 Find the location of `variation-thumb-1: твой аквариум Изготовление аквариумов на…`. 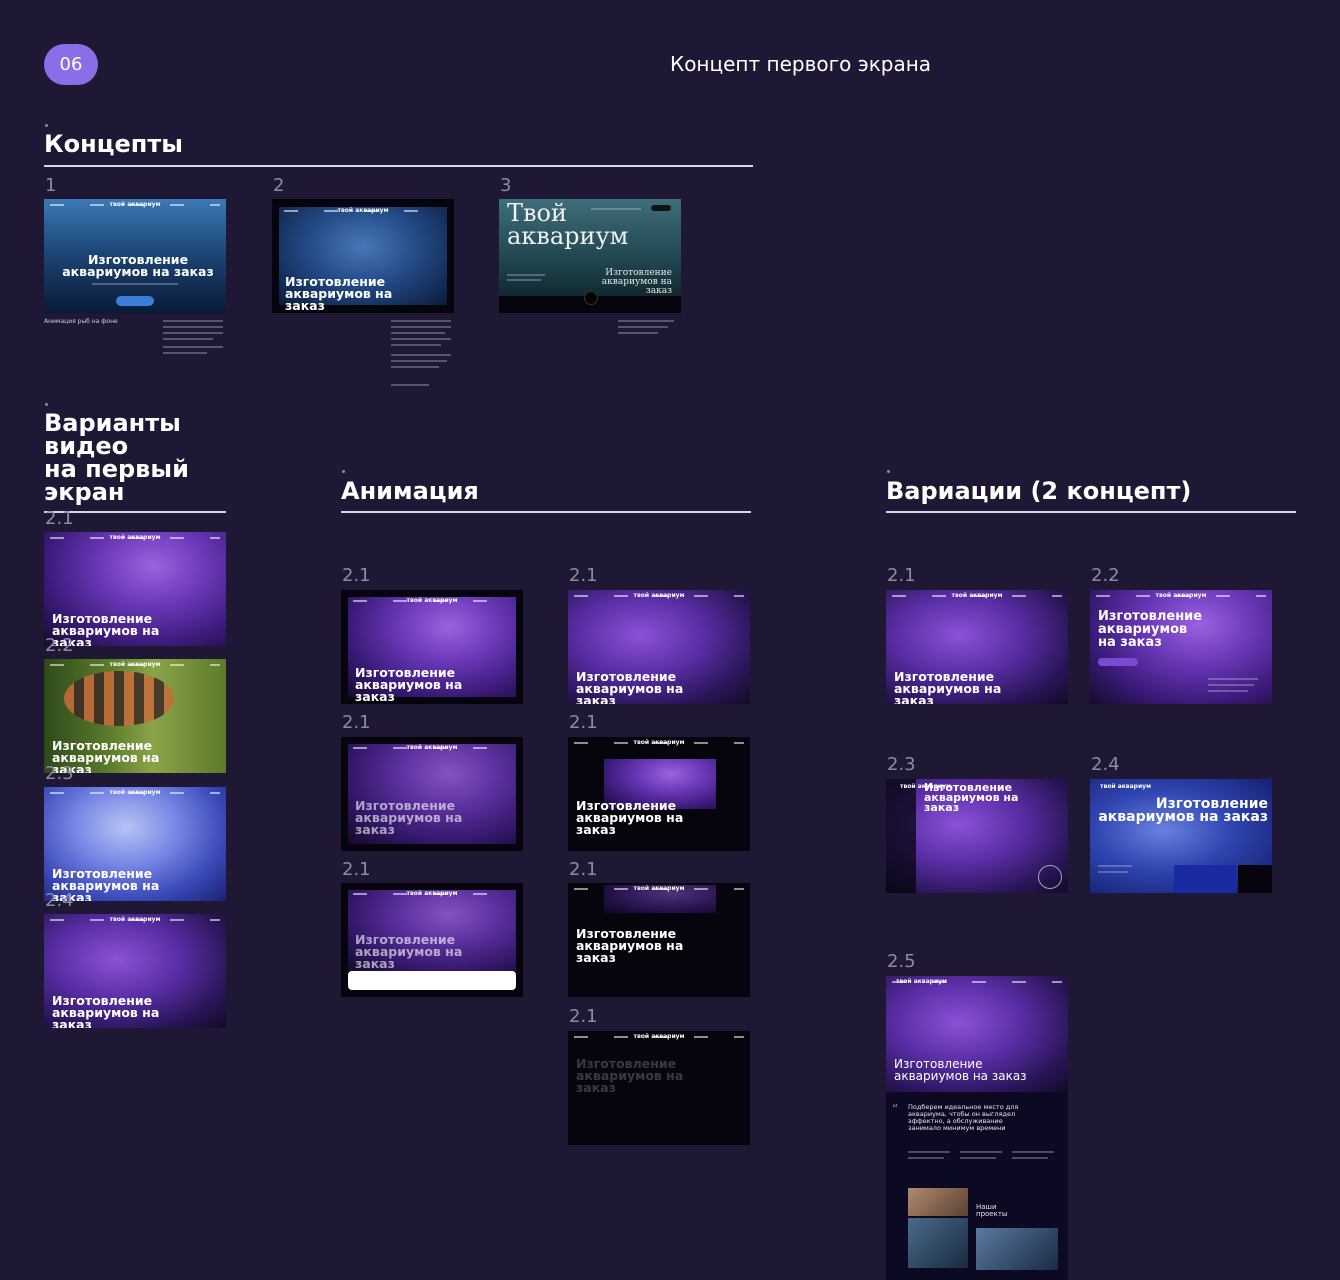

variation-thumb-1: твой аквариум Изготовление аквариумов на… is located at coordinates (977, 647).